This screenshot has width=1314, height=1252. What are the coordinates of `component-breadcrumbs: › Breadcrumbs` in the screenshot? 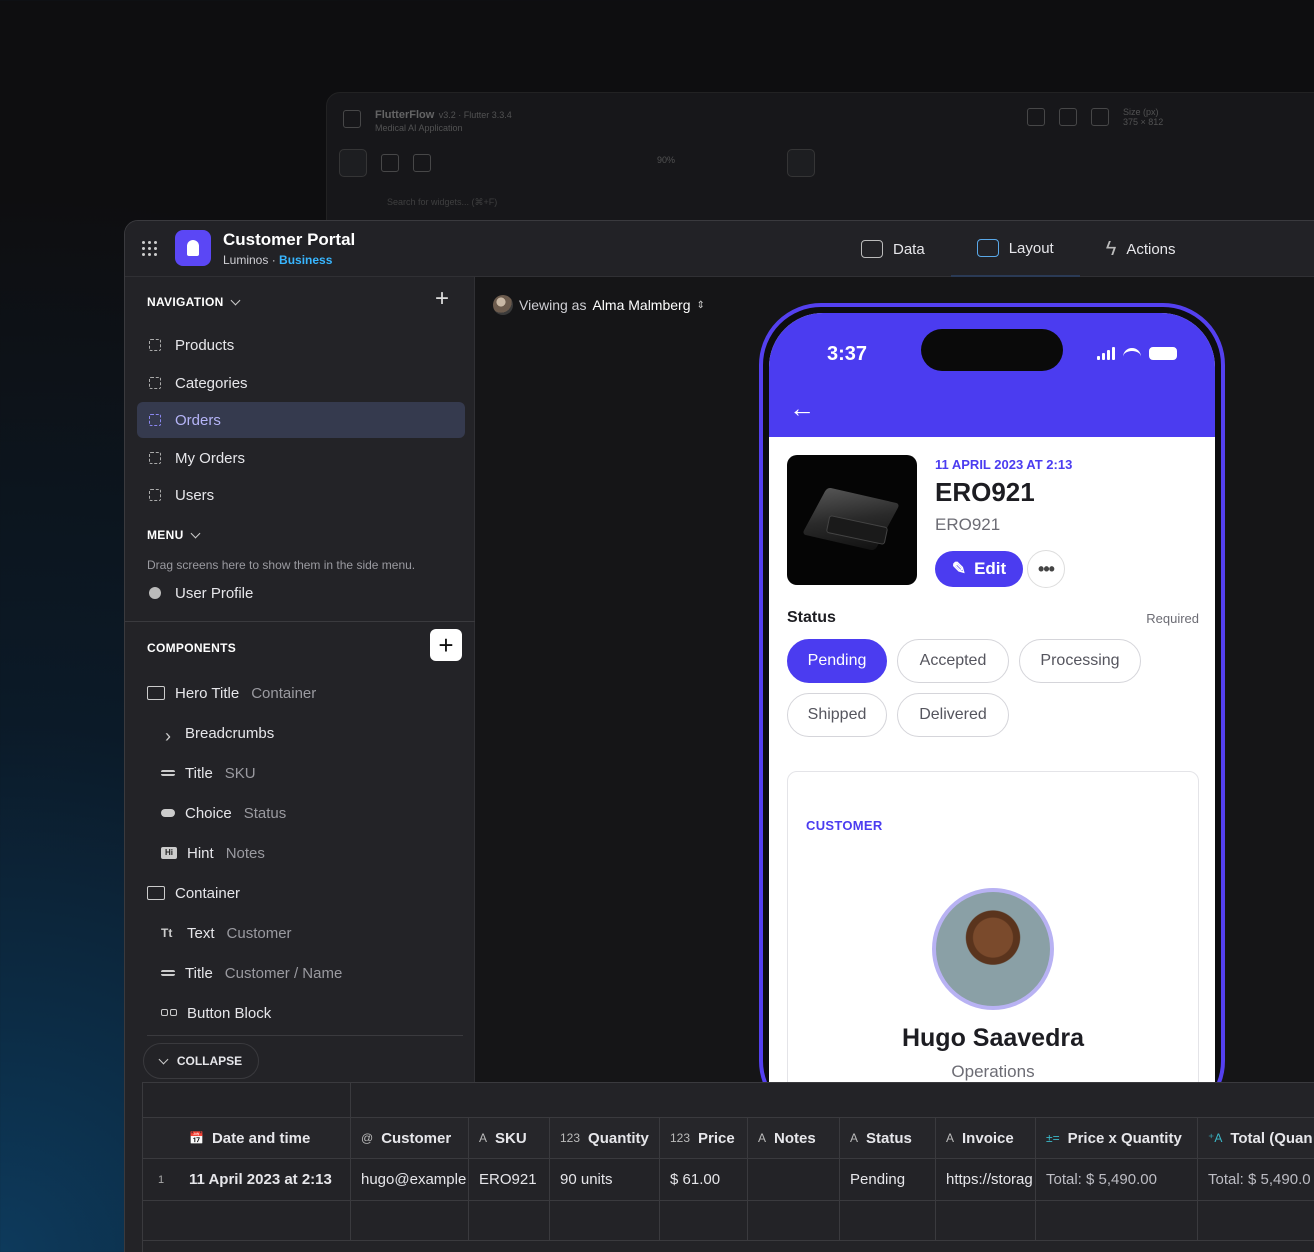 It's located at (217, 734).